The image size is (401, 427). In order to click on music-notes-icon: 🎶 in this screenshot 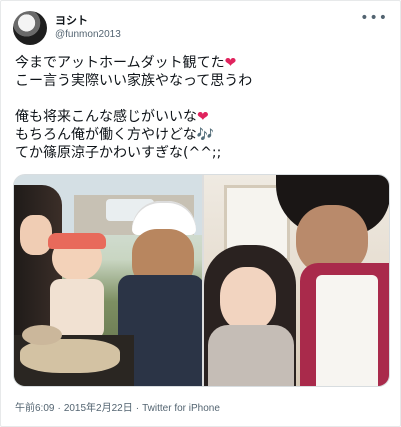, I will do `click(205, 135)`.